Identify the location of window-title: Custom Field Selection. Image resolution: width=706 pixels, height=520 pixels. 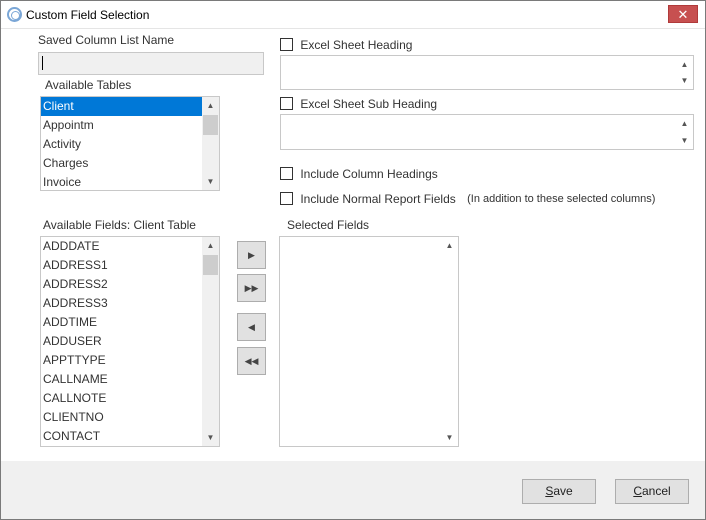
(88, 15).